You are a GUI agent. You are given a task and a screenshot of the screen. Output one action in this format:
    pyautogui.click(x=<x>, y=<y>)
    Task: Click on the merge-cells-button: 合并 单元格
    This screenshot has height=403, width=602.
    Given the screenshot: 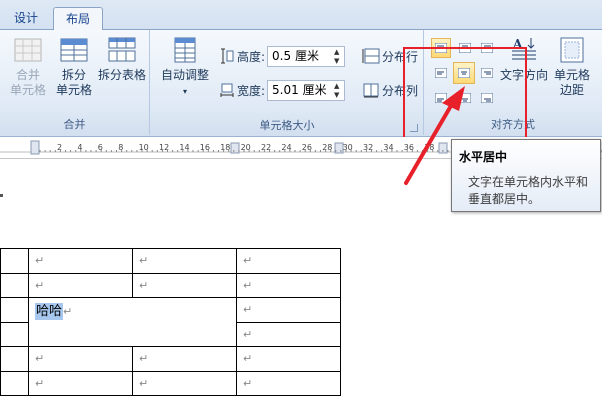 What is the action you would take?
    pyautogui.click(x=28, y=67)
    